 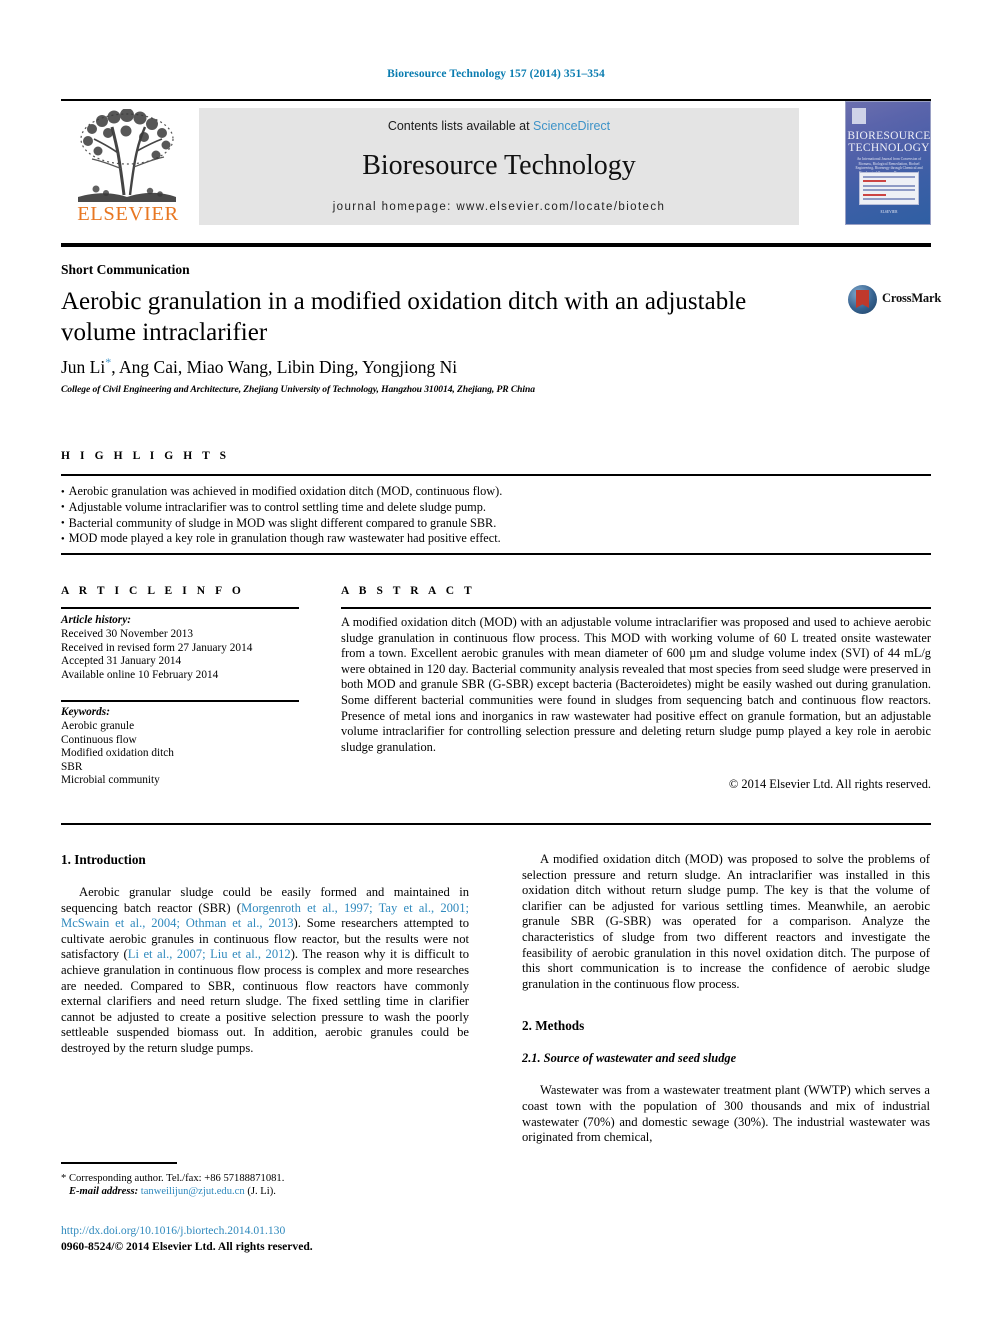 I want to click on crossmark-circle-icon, so click(x=862, y=299).